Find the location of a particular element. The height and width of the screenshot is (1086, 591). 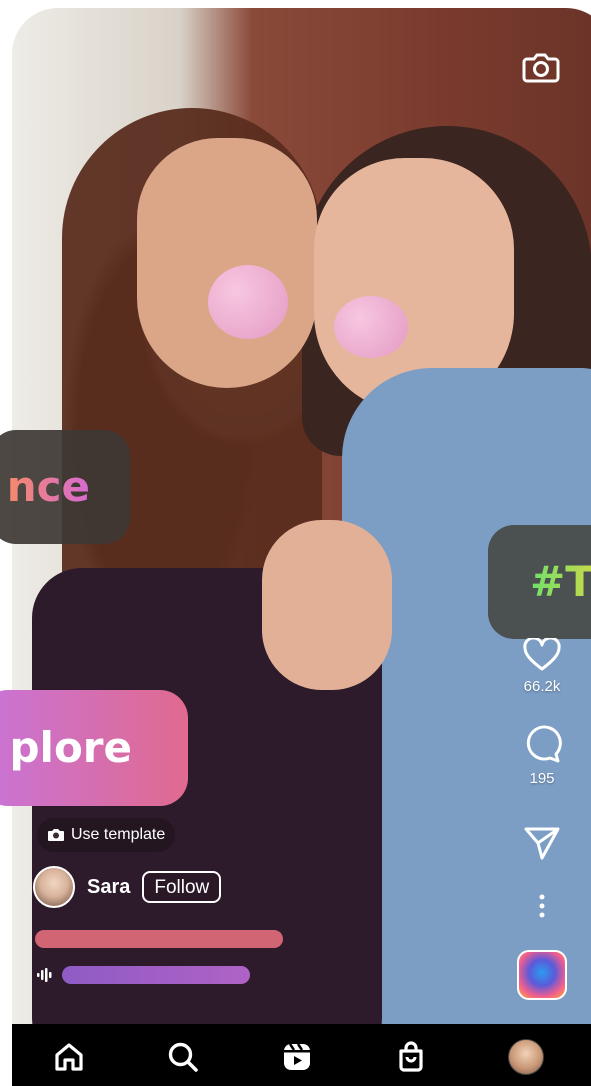

sticker-explore: plore is located at coordinates (94, 748).